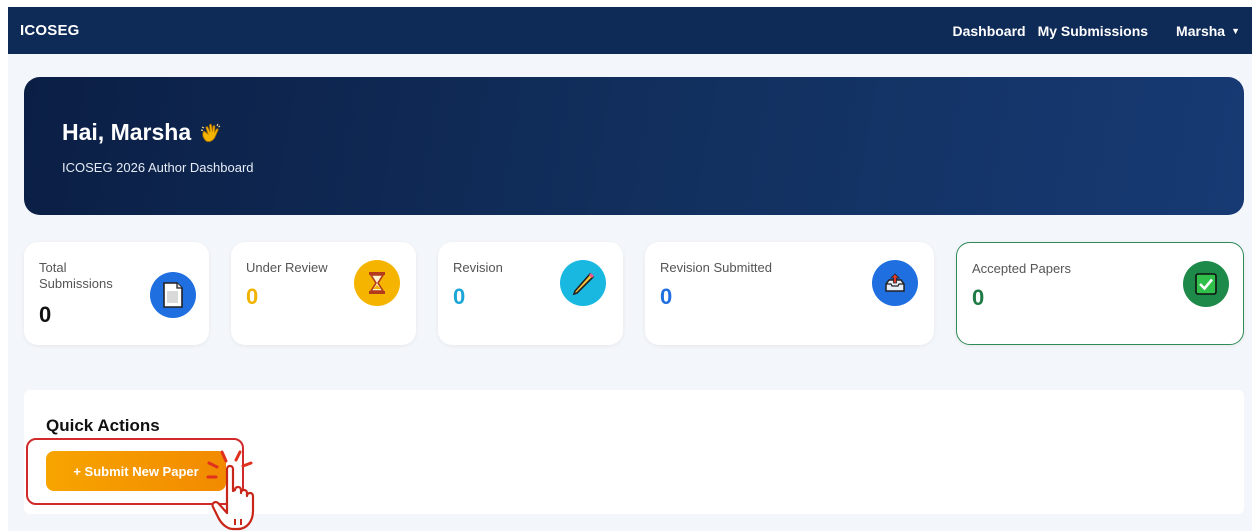  Describe the element at coordinates (1100, 293) in the screenshot. I see `stat-card-accepted-papers: Accepted Papers 0` at that location.